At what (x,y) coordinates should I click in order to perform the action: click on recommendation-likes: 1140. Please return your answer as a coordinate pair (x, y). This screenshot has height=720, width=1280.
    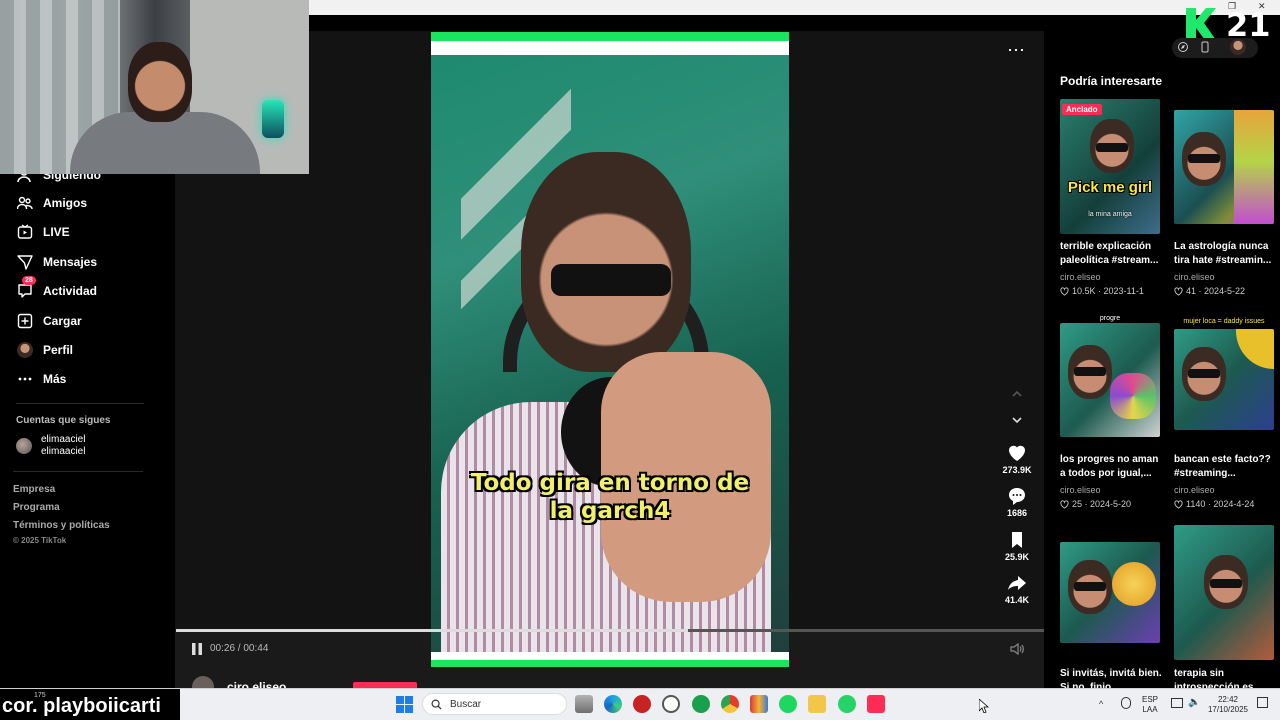
    Looking at the image, I should click on (1196, 504).